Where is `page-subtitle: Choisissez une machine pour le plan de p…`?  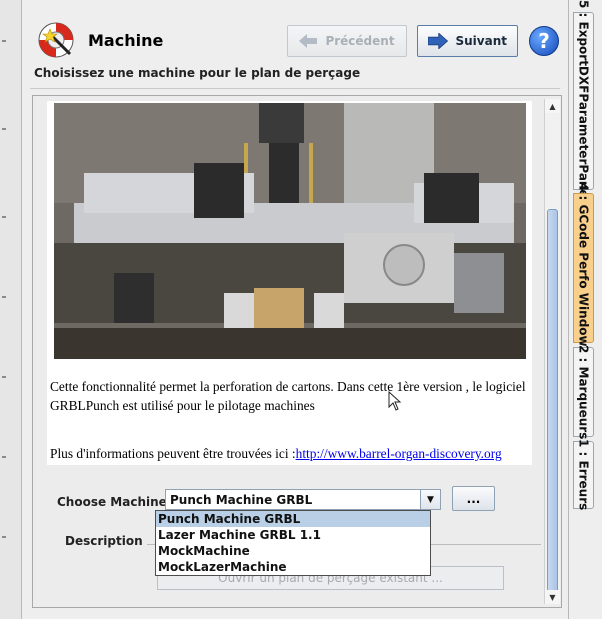 page-subtitle: Choisissez une machine pour le plan de p… is located at coordinates (197, 73).